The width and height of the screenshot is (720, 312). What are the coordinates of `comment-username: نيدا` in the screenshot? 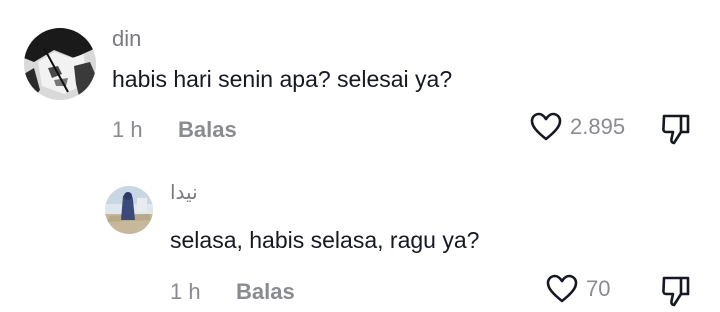 It's located at (184, 192).